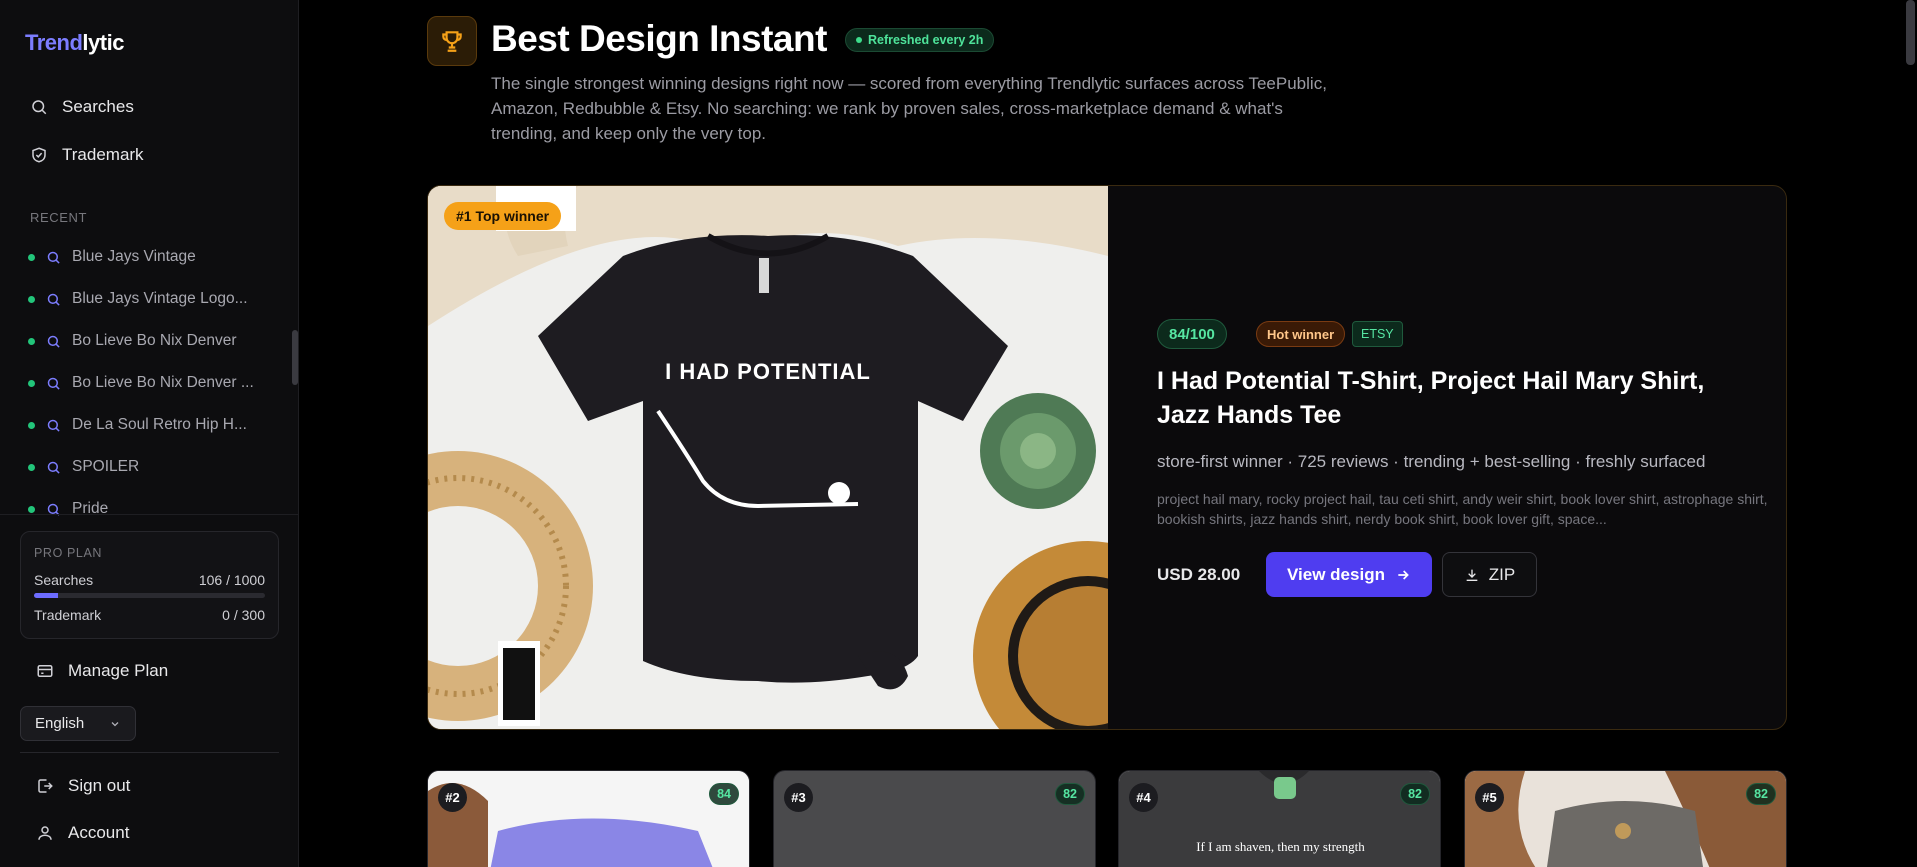  What do you see at coordinates (99, 785) in the screenshot?
I see `sign-out-label: Sign out` at bounding box center [99, 785].